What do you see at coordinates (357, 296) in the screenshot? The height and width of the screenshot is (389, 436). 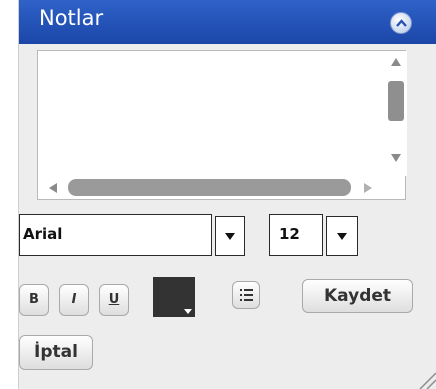 I see `save-button: Kaydet` at bounding box center [357, 296].